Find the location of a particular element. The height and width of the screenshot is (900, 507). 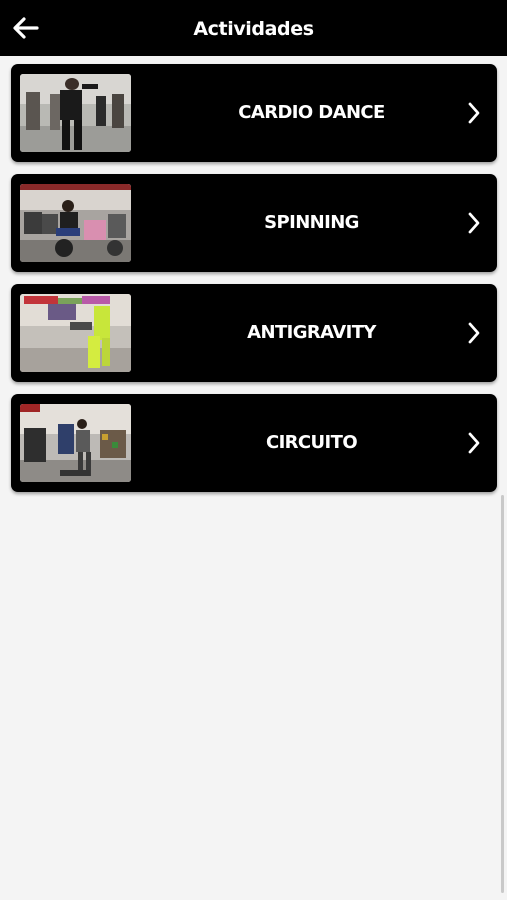

page-title: Actividades is located at coordinates (253, 29).